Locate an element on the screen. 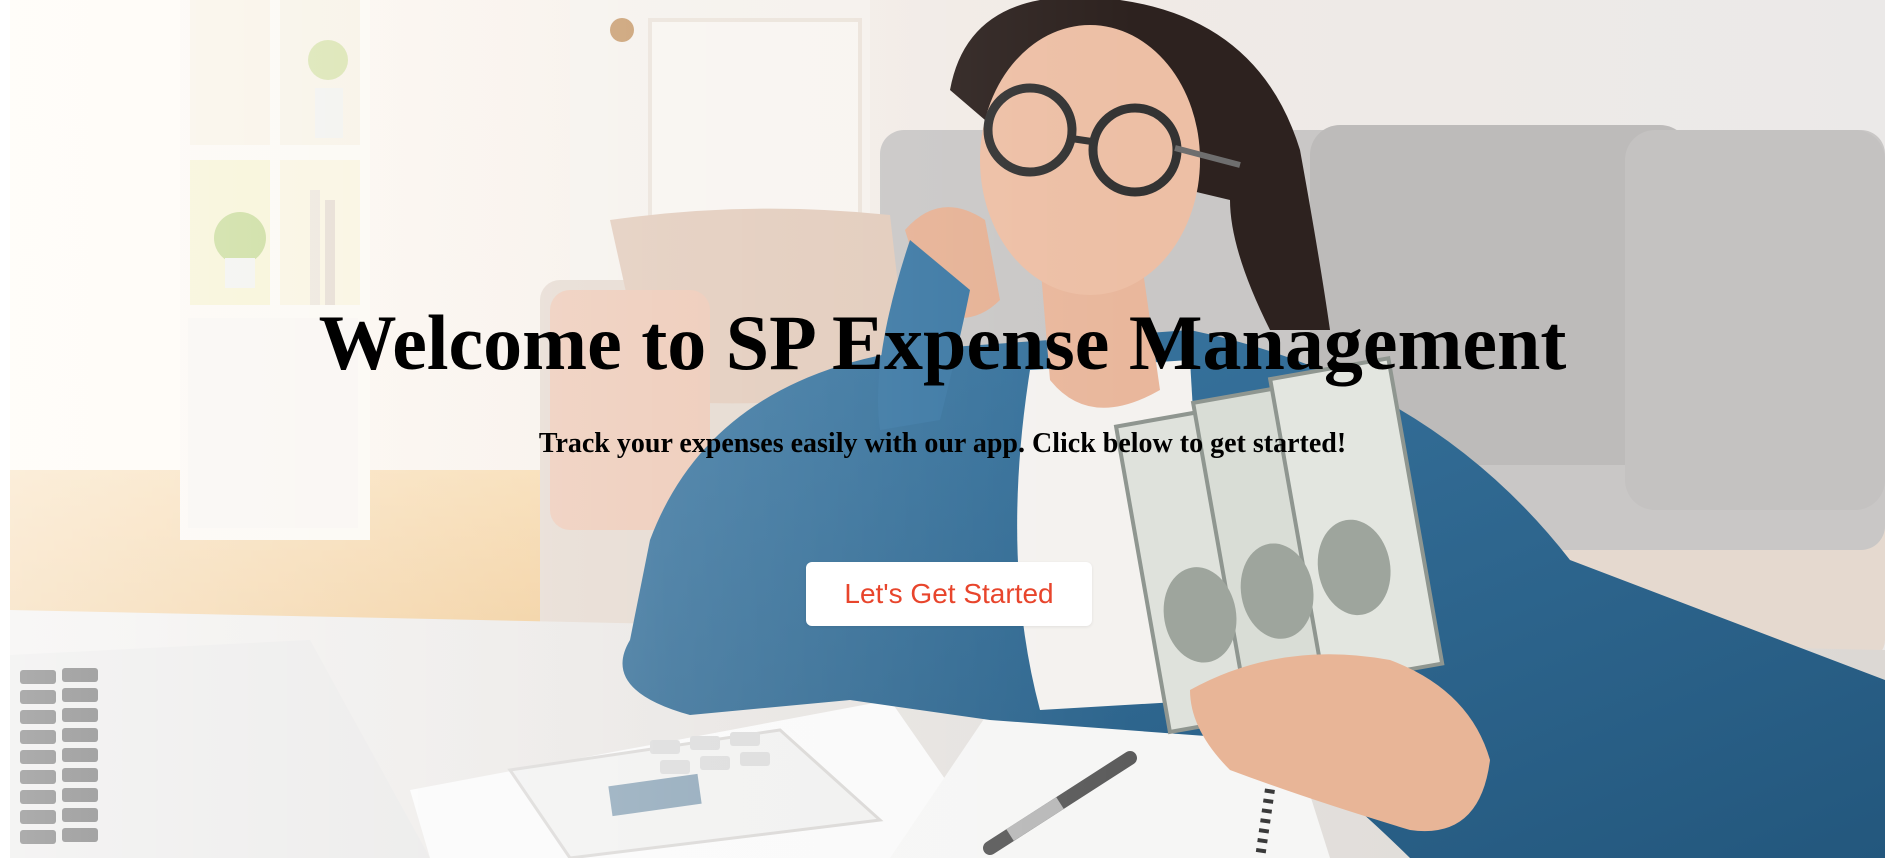 This screenshot has height=858, width=1885. get-started-button: Let's Get Started is located at coordinates (949, 594).